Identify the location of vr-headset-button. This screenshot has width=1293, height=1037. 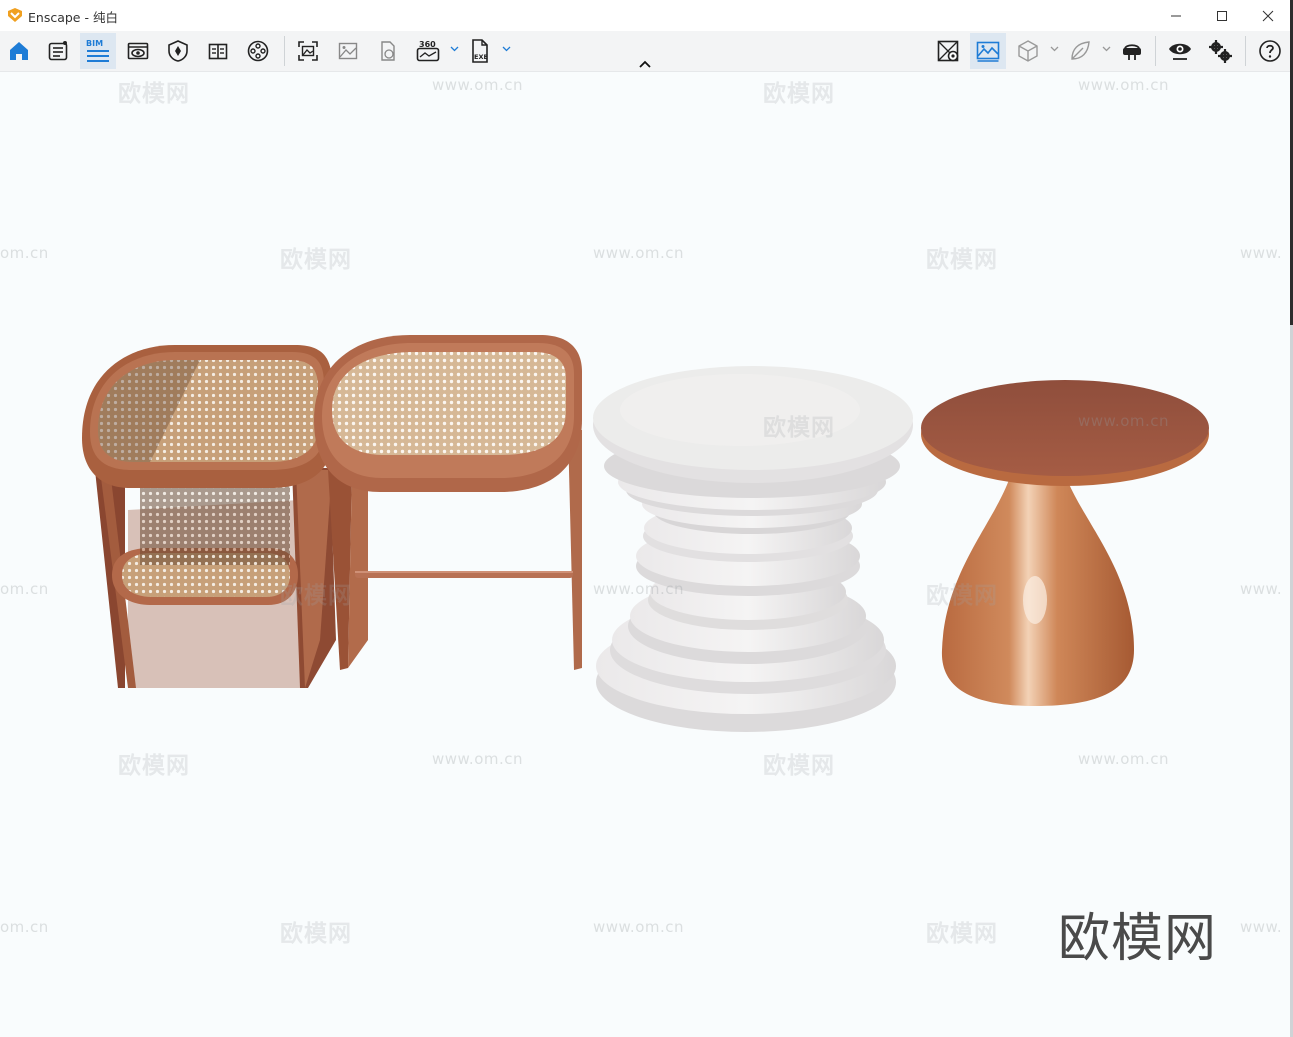
(1132, 51).